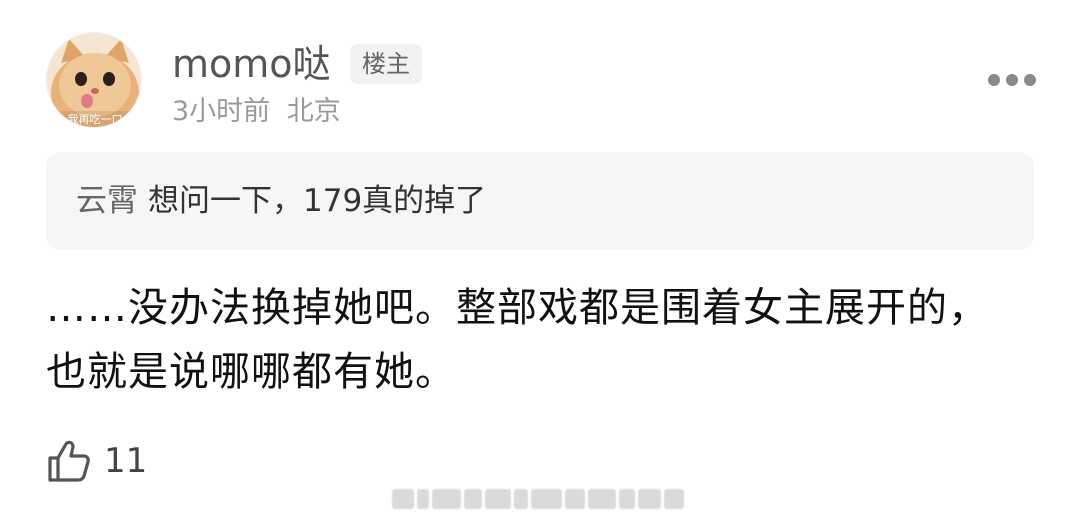 This screenshot has width=1079, height=522. Describe the element at coordinates (386, 64) in the screenshot. I see `op-badge: 楼主` at that location.